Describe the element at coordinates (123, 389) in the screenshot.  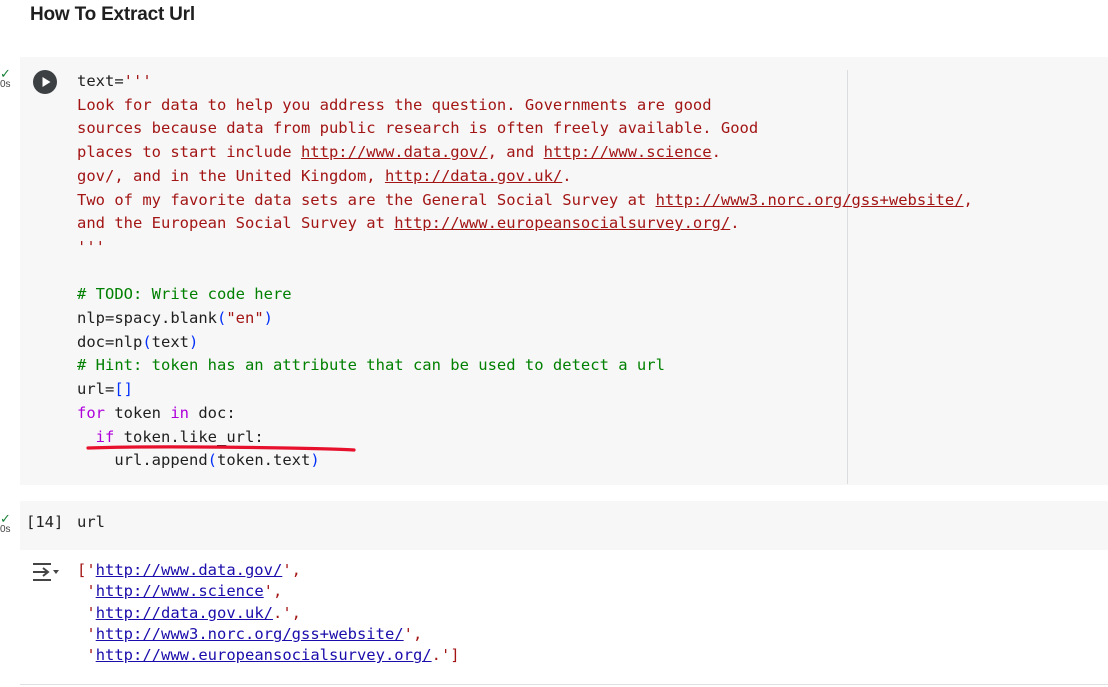
I see `code-bracket: []` at that location.